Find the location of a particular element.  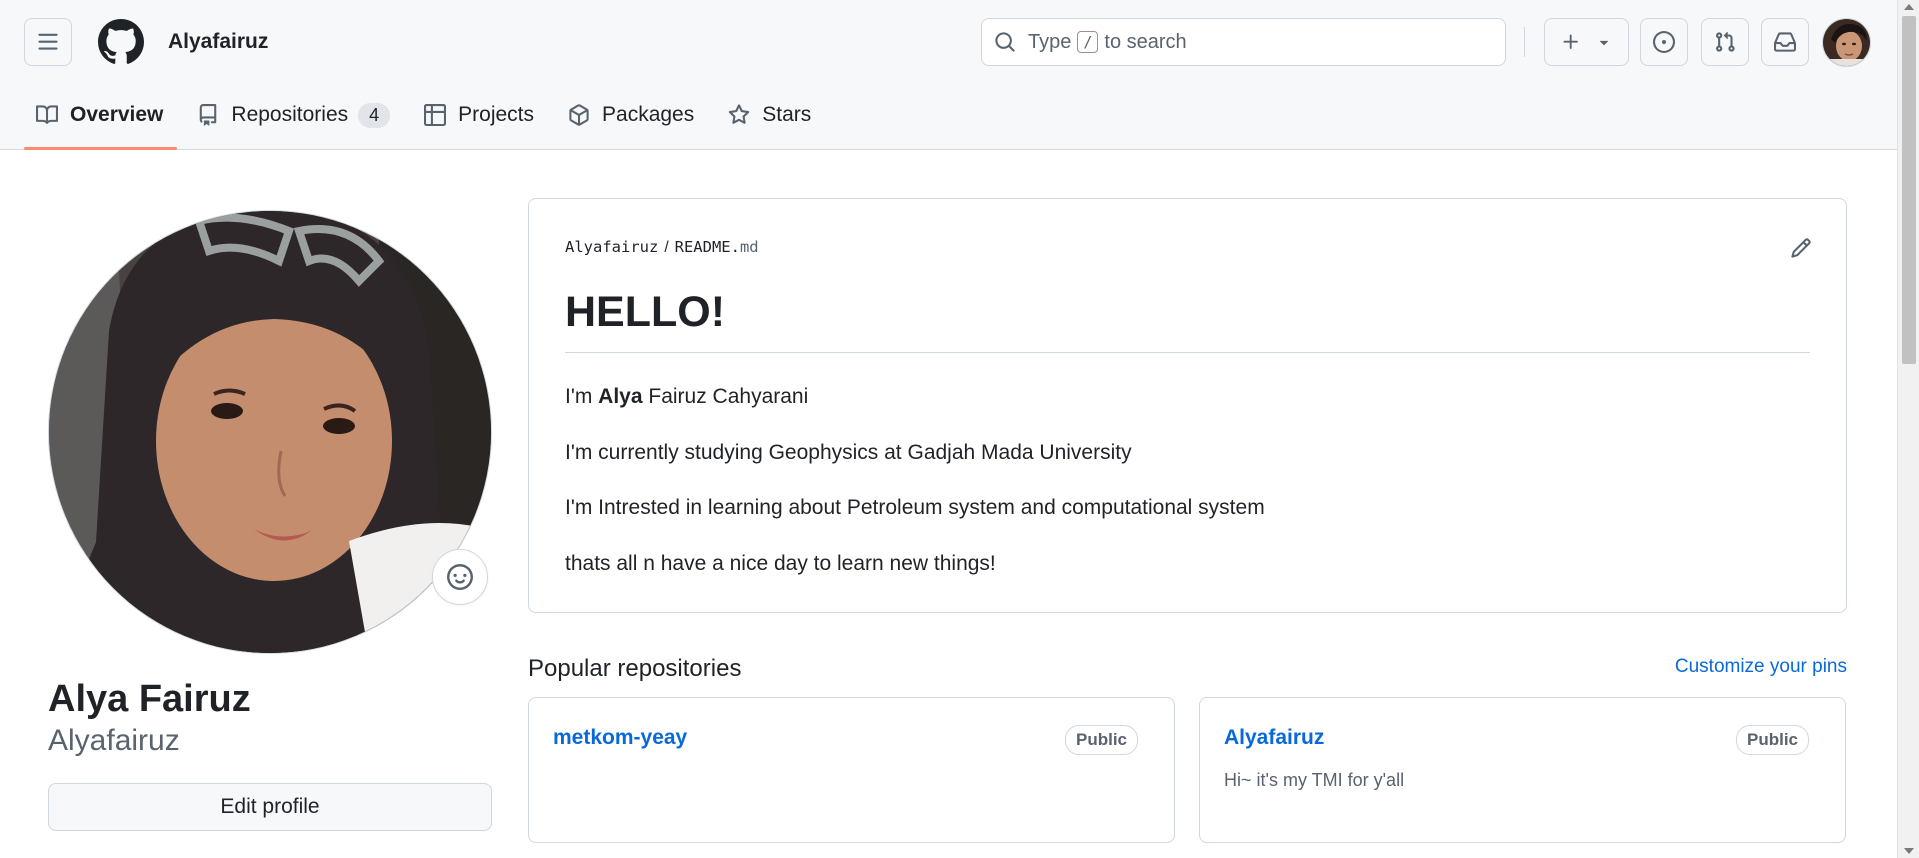

scroll-down-arrow-icon is located at coordinates (1909, 851).